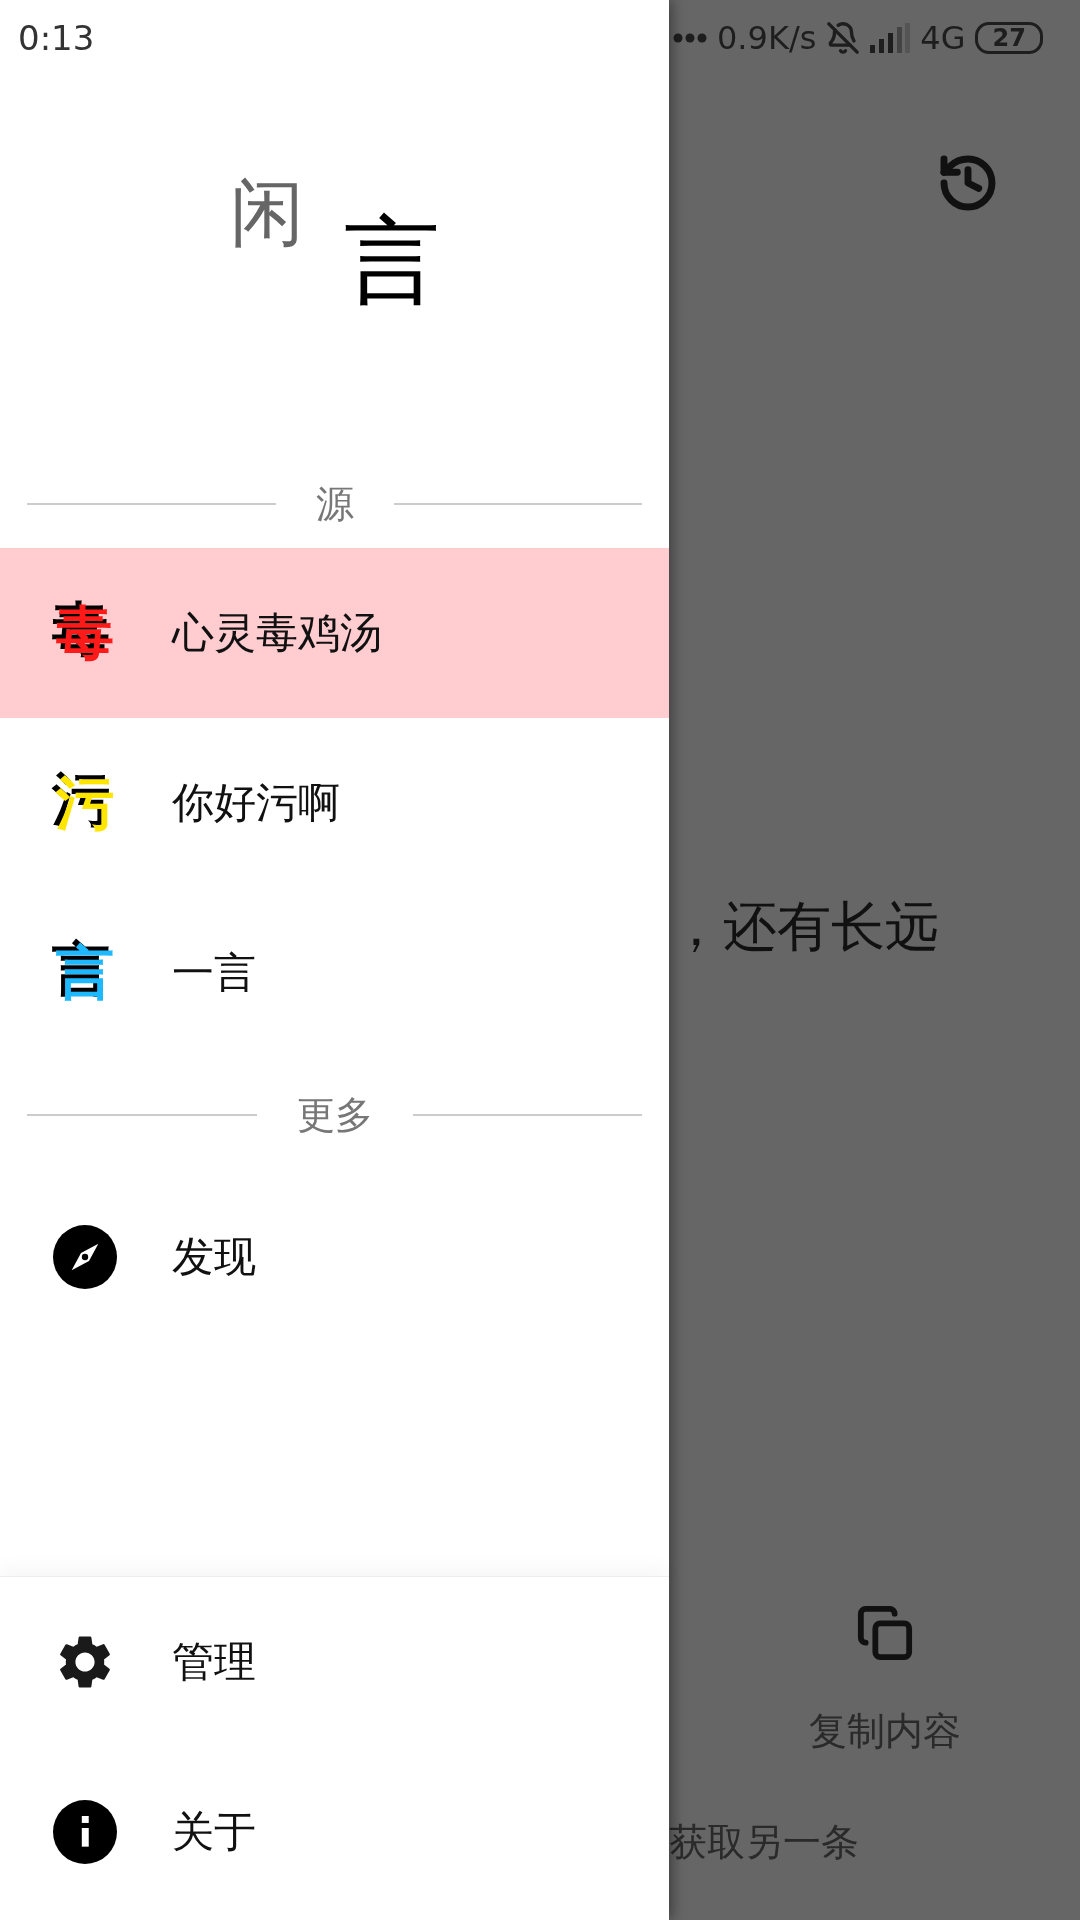  What do you see at coordinates (256, 803) in the screenshot?
I see `nav-label: 你好污啊` at bounding box center [256, 803].